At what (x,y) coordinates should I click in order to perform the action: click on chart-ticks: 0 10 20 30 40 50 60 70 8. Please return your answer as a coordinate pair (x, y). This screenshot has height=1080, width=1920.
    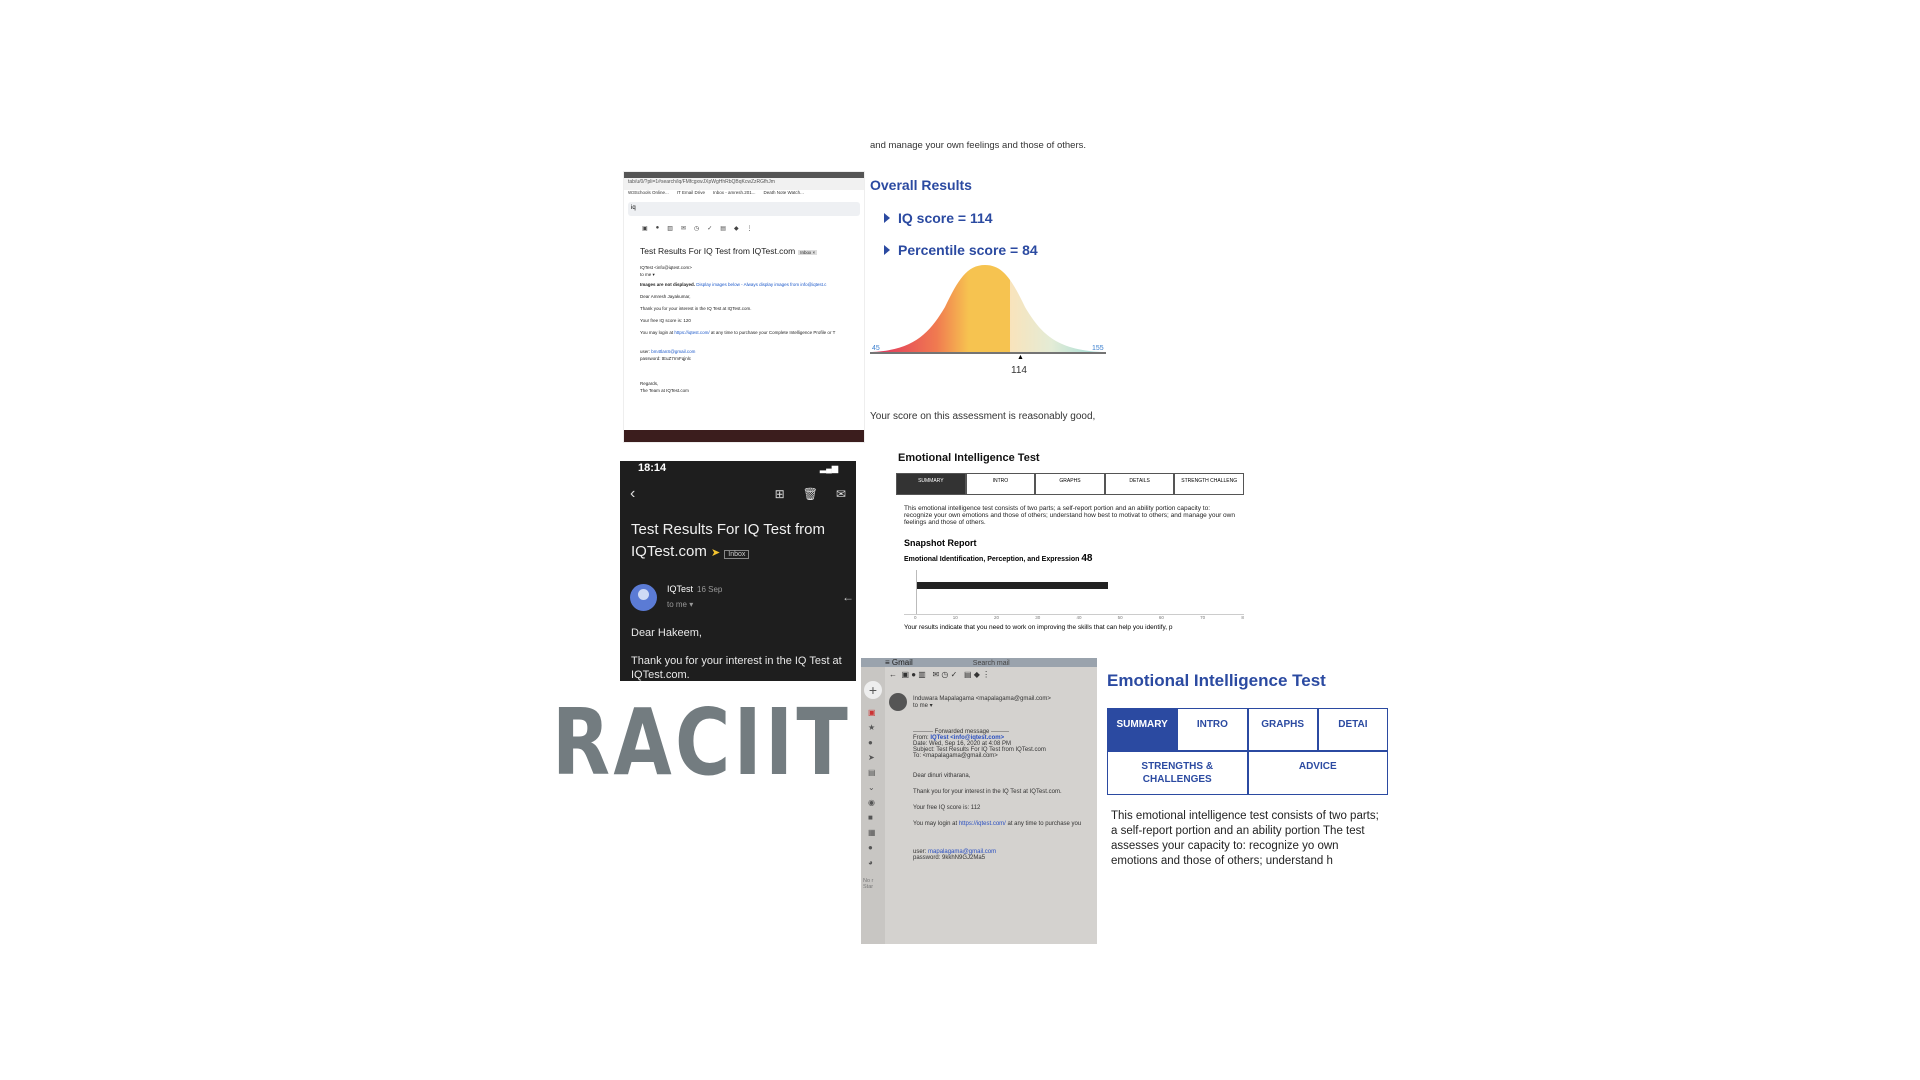
    Looking at the image, I should click on (1079, 617).